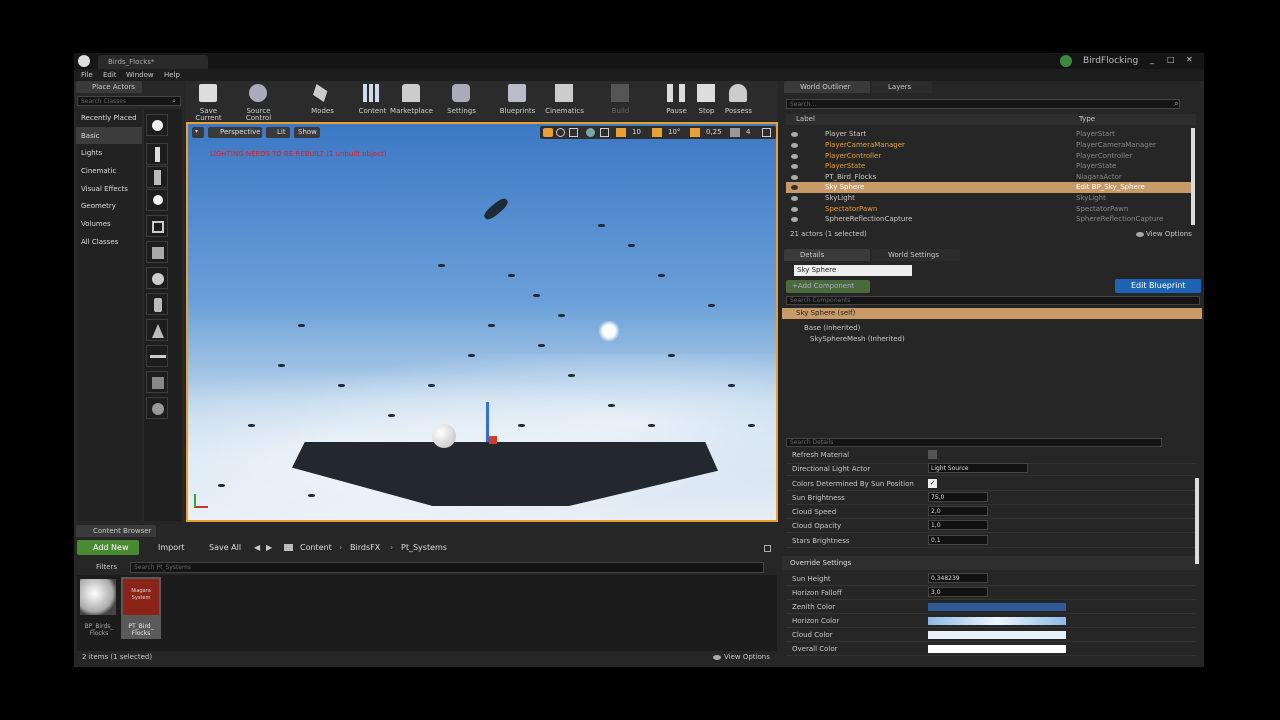 The height and width of the screenshot is (720, 1280). What do you see at coordinates (208, 101) in the screenshot?
I see `toolbar-save-current-button: Save Current` at bounding box center [208, 101].